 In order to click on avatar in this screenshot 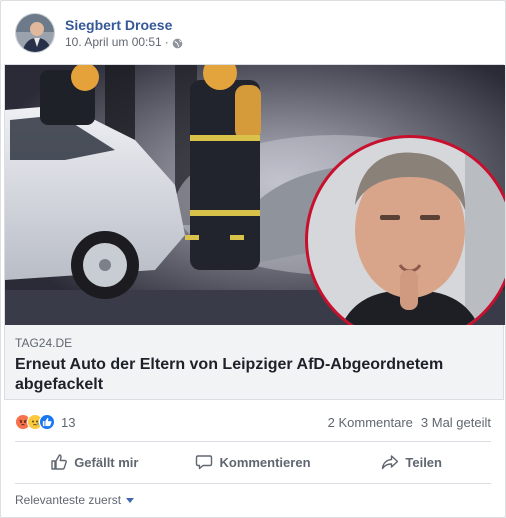, I will do `click(35, 33)`.